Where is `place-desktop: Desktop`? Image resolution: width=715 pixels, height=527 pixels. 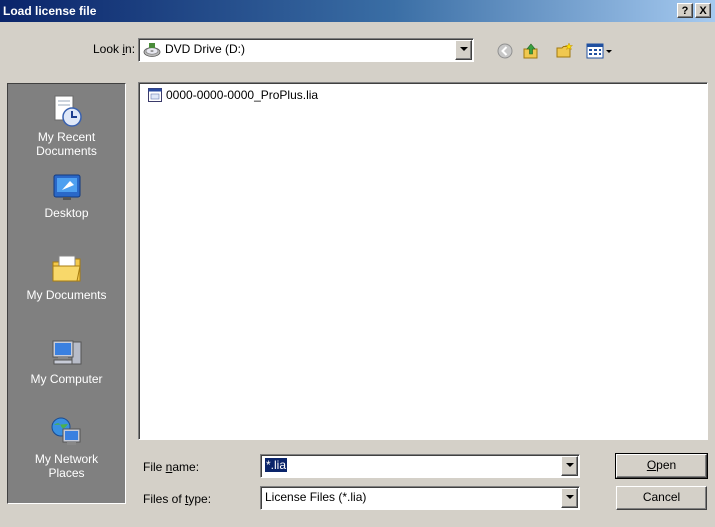
place-desktop: Desktop is located at coordinates (66, 195).